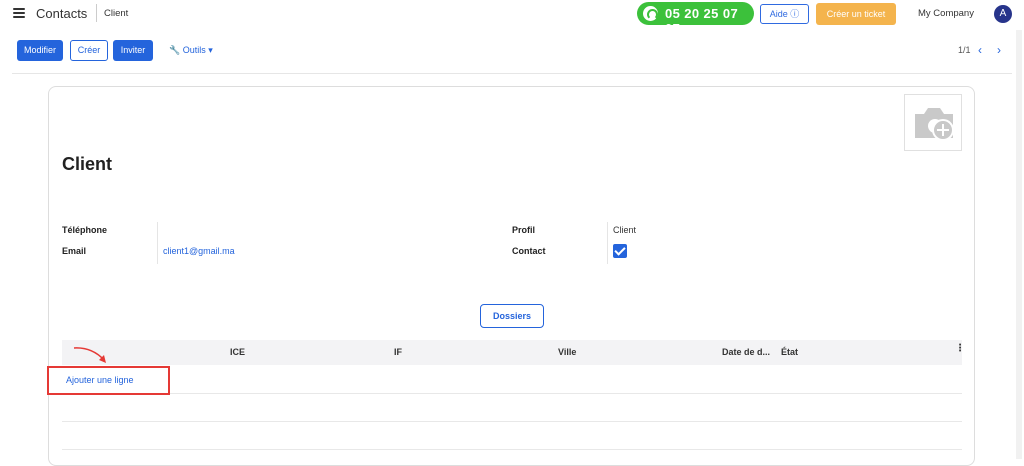  I want to click on annotation-arrow-icon, so click(89, 355).